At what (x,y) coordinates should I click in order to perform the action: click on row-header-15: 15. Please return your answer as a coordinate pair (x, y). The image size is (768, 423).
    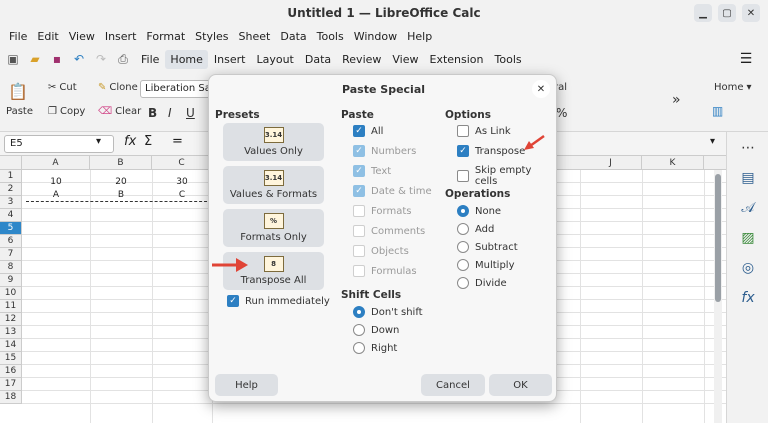
    Looking at the image, I should click on (11, 358).